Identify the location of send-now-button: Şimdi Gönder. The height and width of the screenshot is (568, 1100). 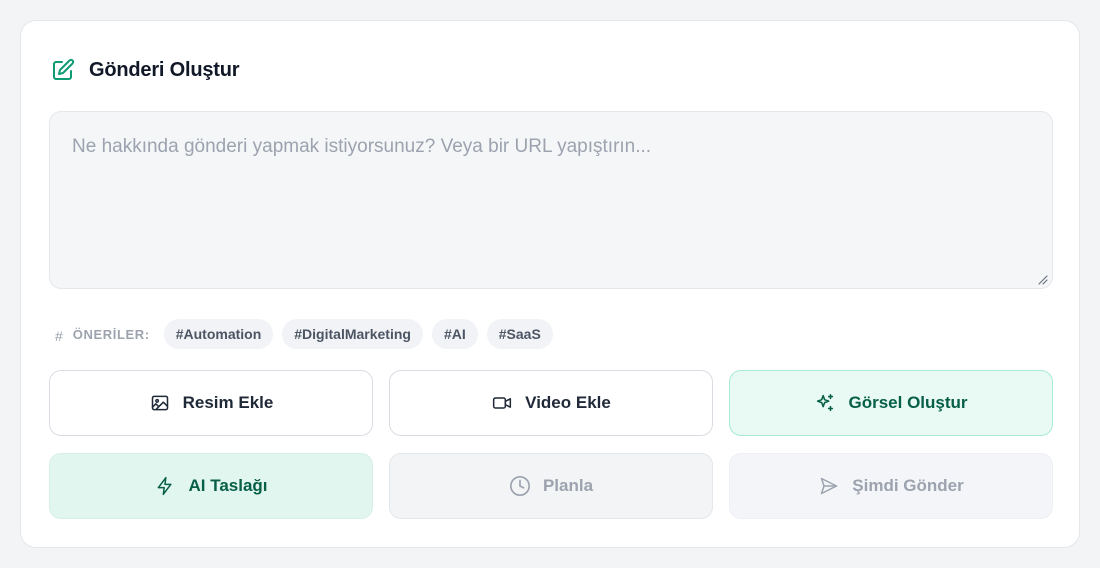
(891, 486).